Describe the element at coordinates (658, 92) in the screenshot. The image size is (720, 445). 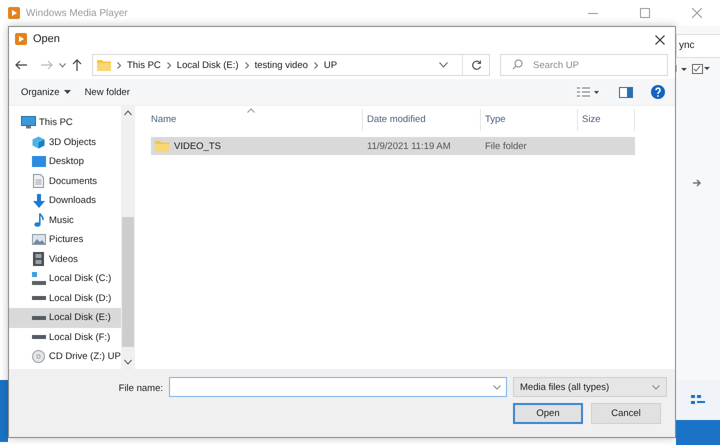
I see `help-icon` at that location.